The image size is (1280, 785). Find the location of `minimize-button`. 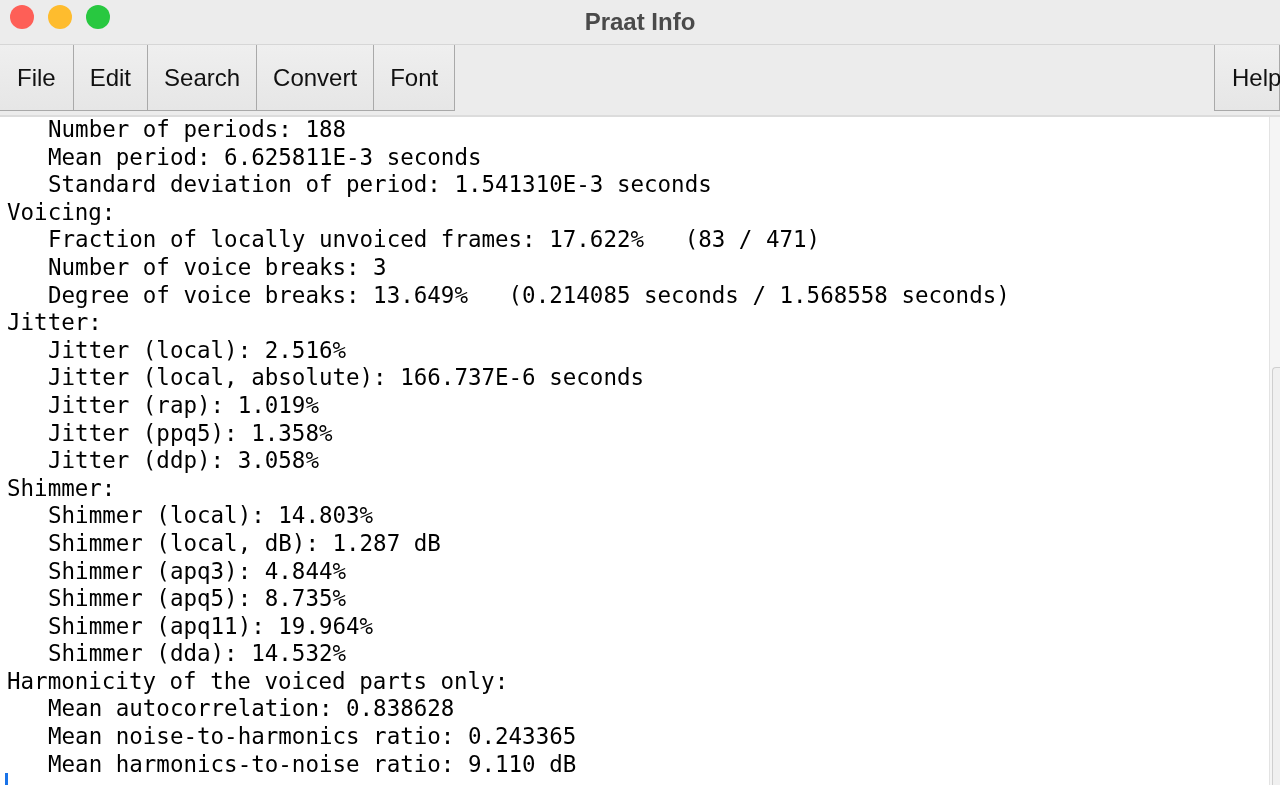

minimize-button is located at coordinates (60, 17).